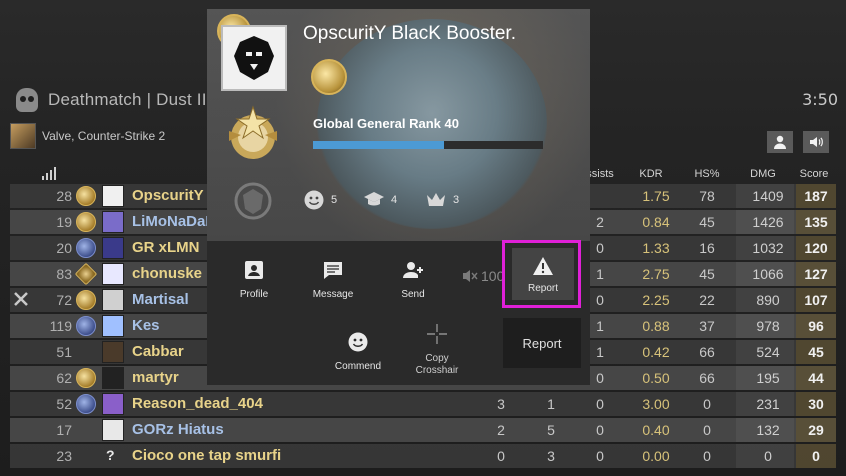  Describe the element at coordinates (146, 325) in the screenshot. I see `player-name: Kes` at that location.